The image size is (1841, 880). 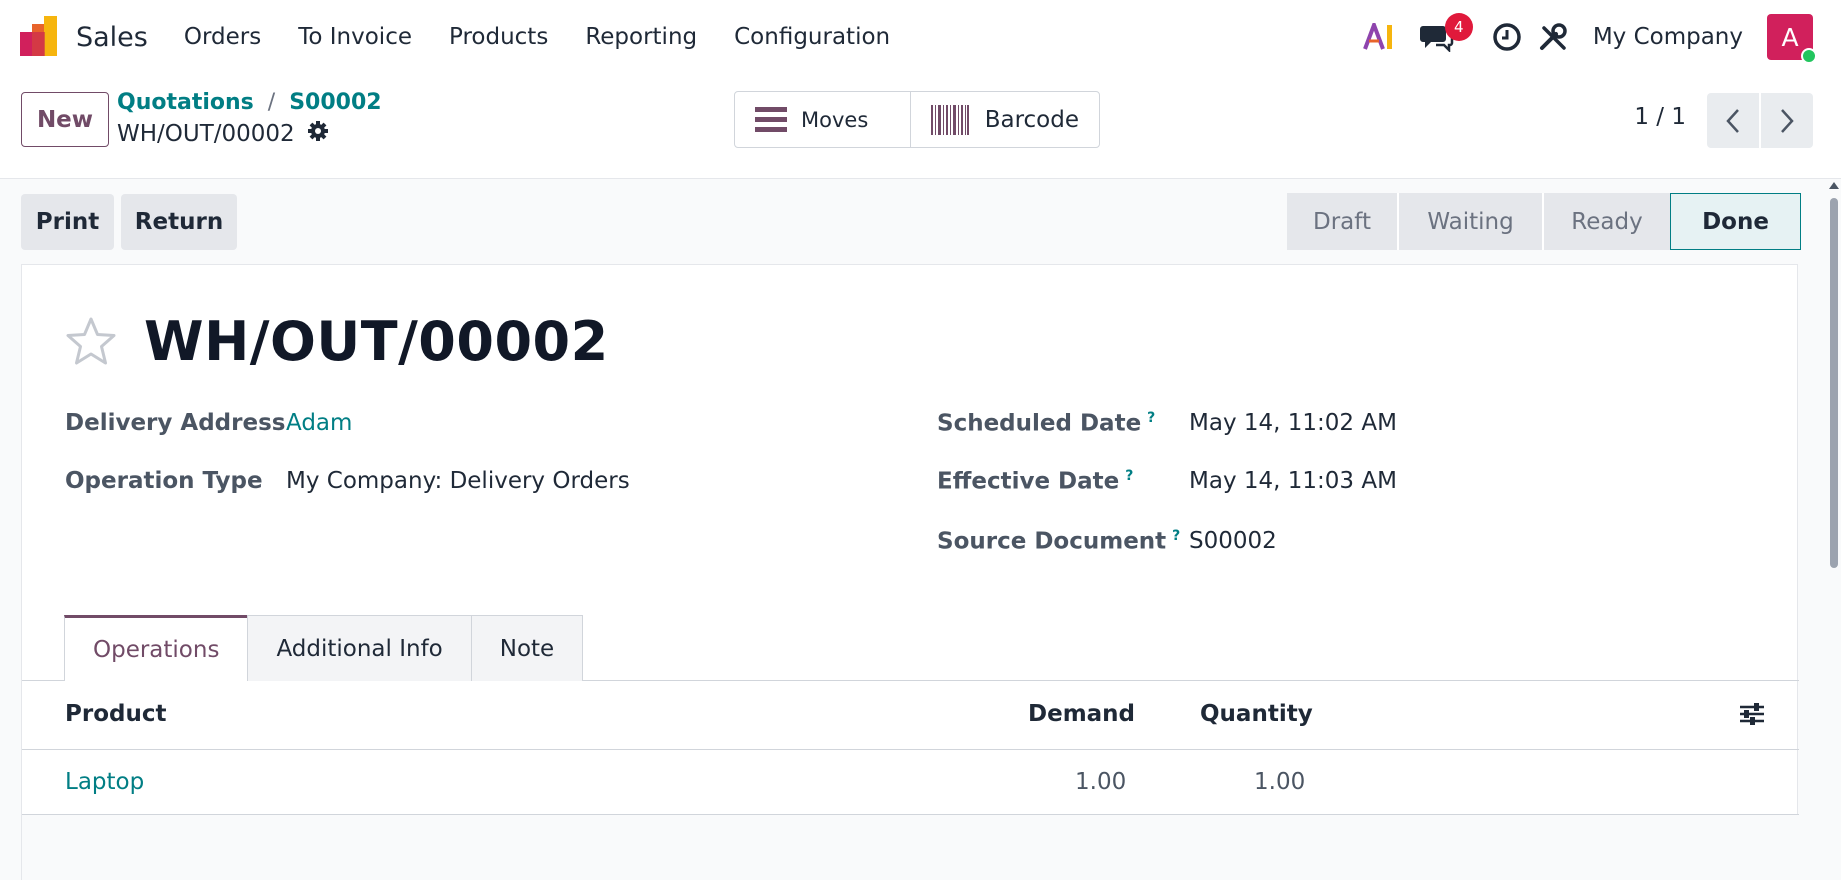 What do you see at coordinates (1834, 185) in the screenshot?
I see `scroll-up-icon` at bounding box center [1834, 185].